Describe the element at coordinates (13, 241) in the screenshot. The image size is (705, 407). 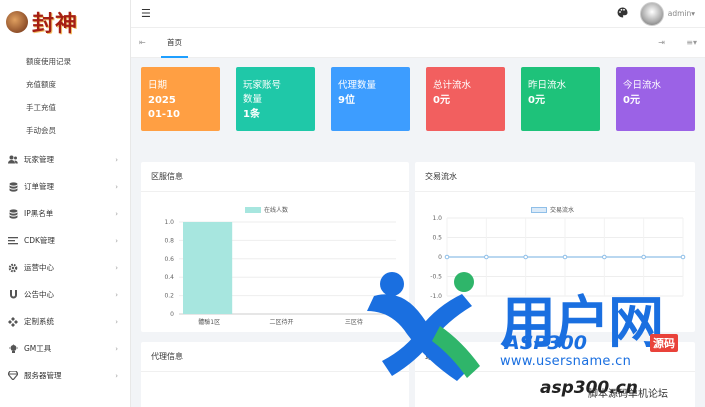
I see `list-icon` at that location.